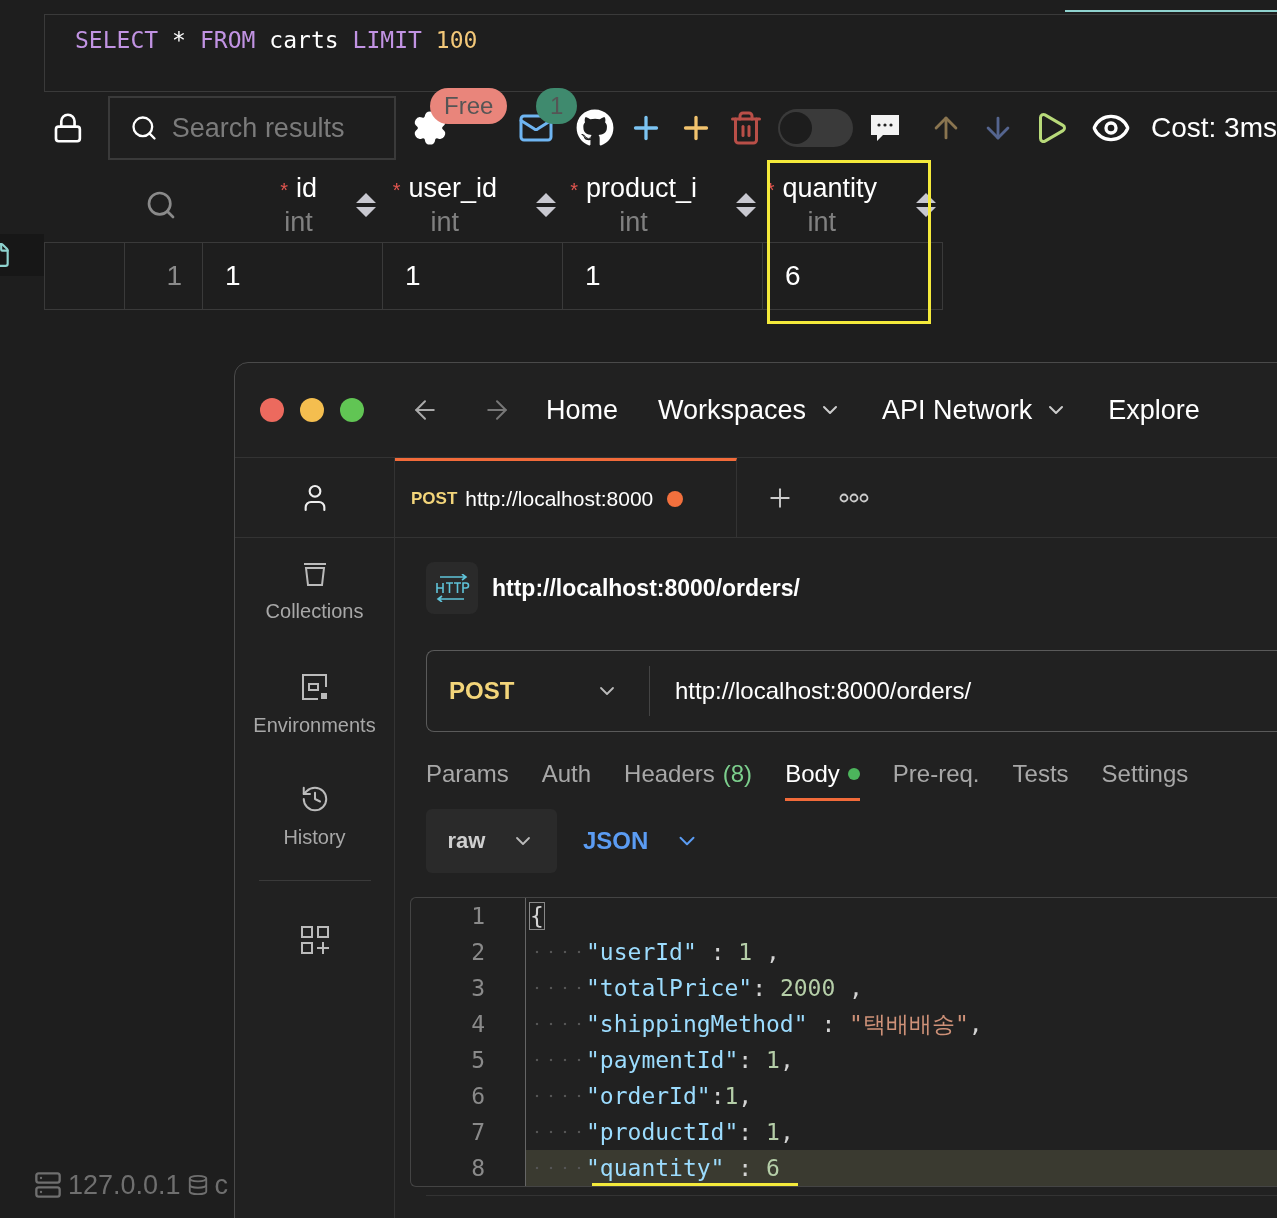  Describe the element at coordinates (1040, 780) in the screenshot. I see `request-tab: Tests` at that location.